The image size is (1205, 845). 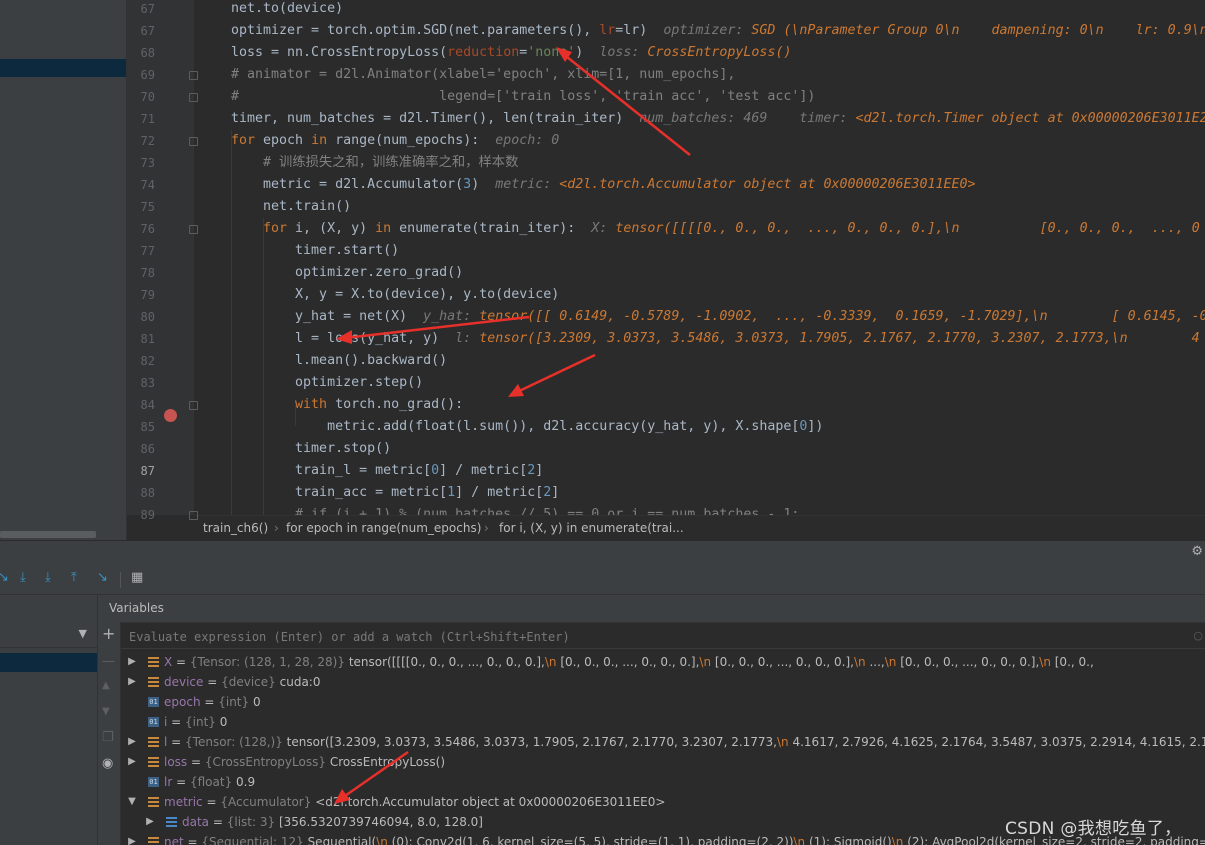 I want to click on code-token: timer.stop(), so click(x=311, y=448).